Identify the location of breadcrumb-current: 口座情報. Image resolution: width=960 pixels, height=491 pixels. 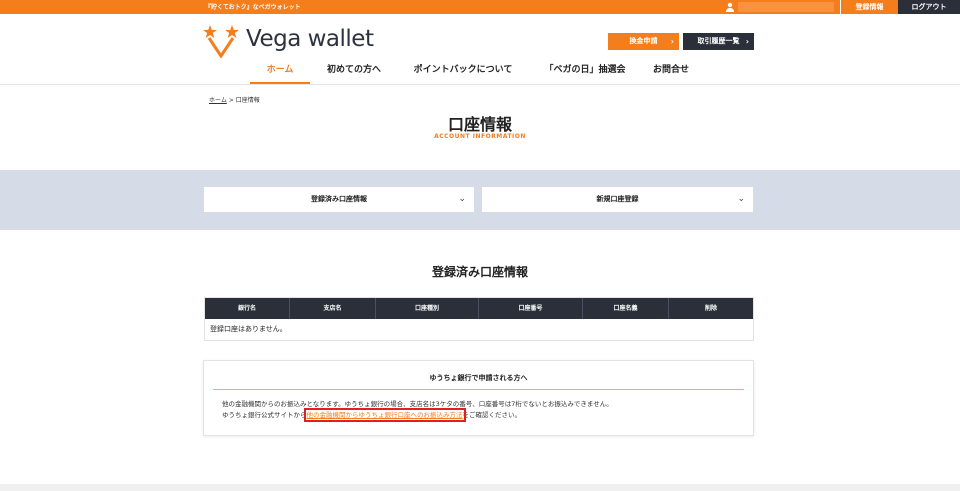
(247, 100).